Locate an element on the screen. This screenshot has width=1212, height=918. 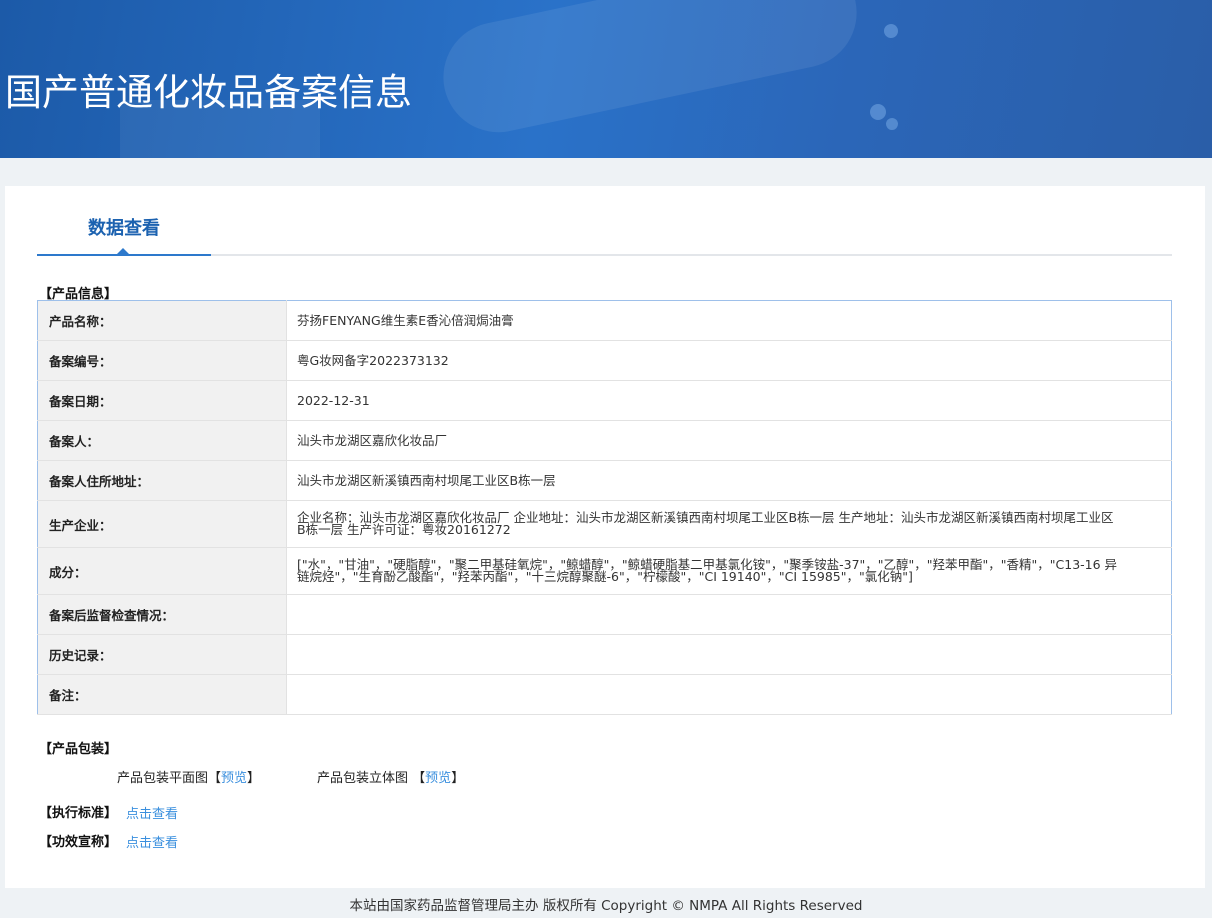
tab-active-indicator is located at coordinates (124, 255).